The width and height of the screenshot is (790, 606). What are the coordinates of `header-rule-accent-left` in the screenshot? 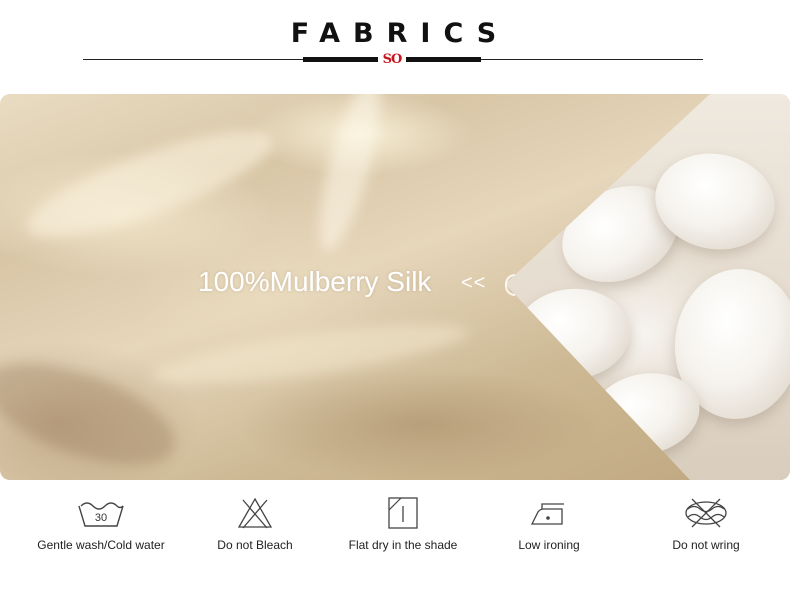 It's located at (342, 59).